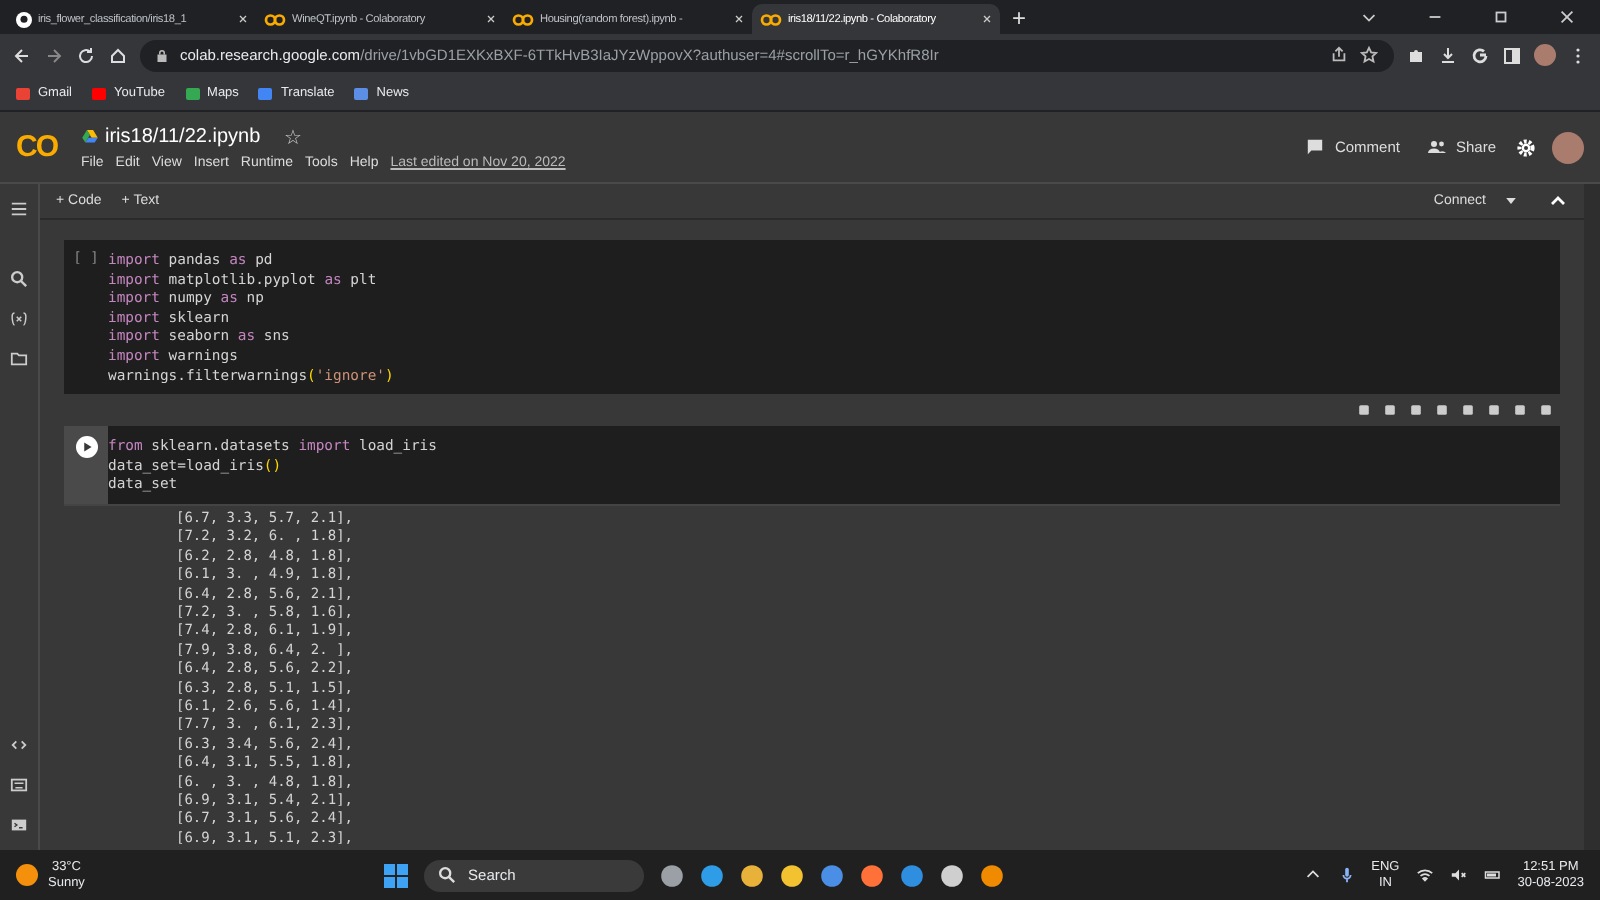  I want to click on keyboard-icon, so click(19, 785).